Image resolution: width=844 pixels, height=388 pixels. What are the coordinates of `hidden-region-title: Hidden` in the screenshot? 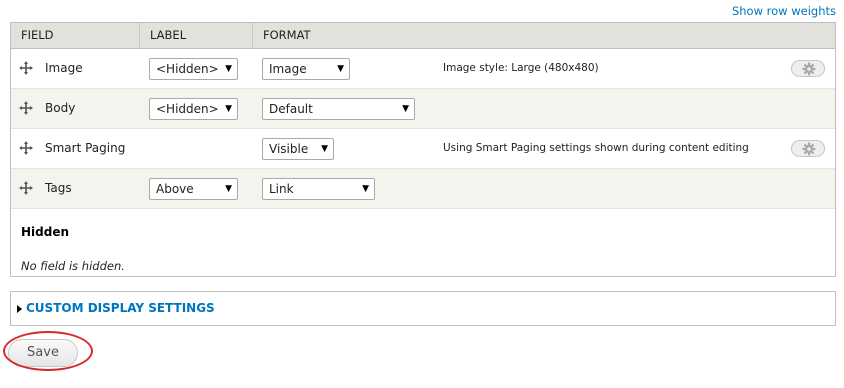 It's located at (45, 232).